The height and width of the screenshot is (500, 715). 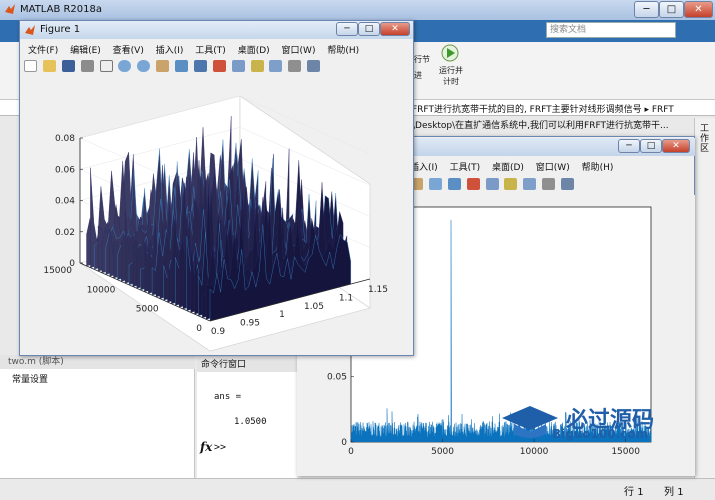 What do you see at coordinates (220, 447) in the screenshot?
I see `command-prompt: >>` at bounding box center [220, 447].